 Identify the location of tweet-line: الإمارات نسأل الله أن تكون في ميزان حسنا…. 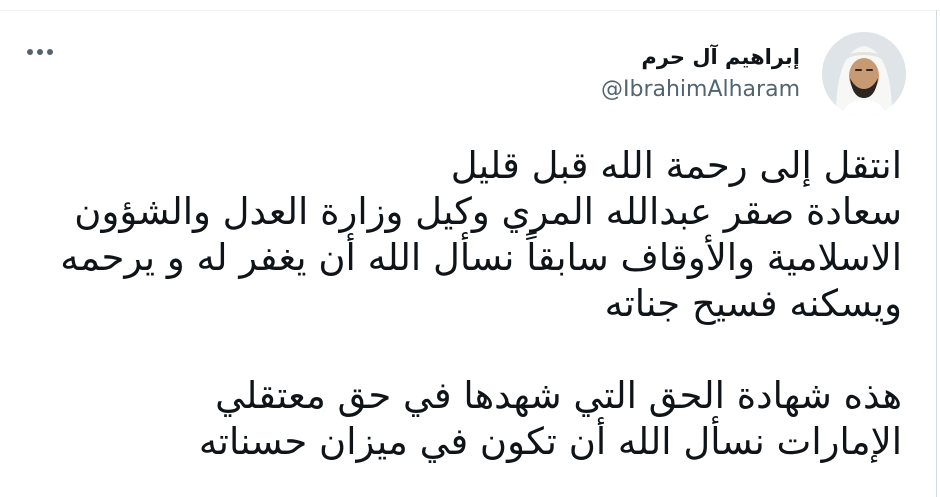
(550, 441).